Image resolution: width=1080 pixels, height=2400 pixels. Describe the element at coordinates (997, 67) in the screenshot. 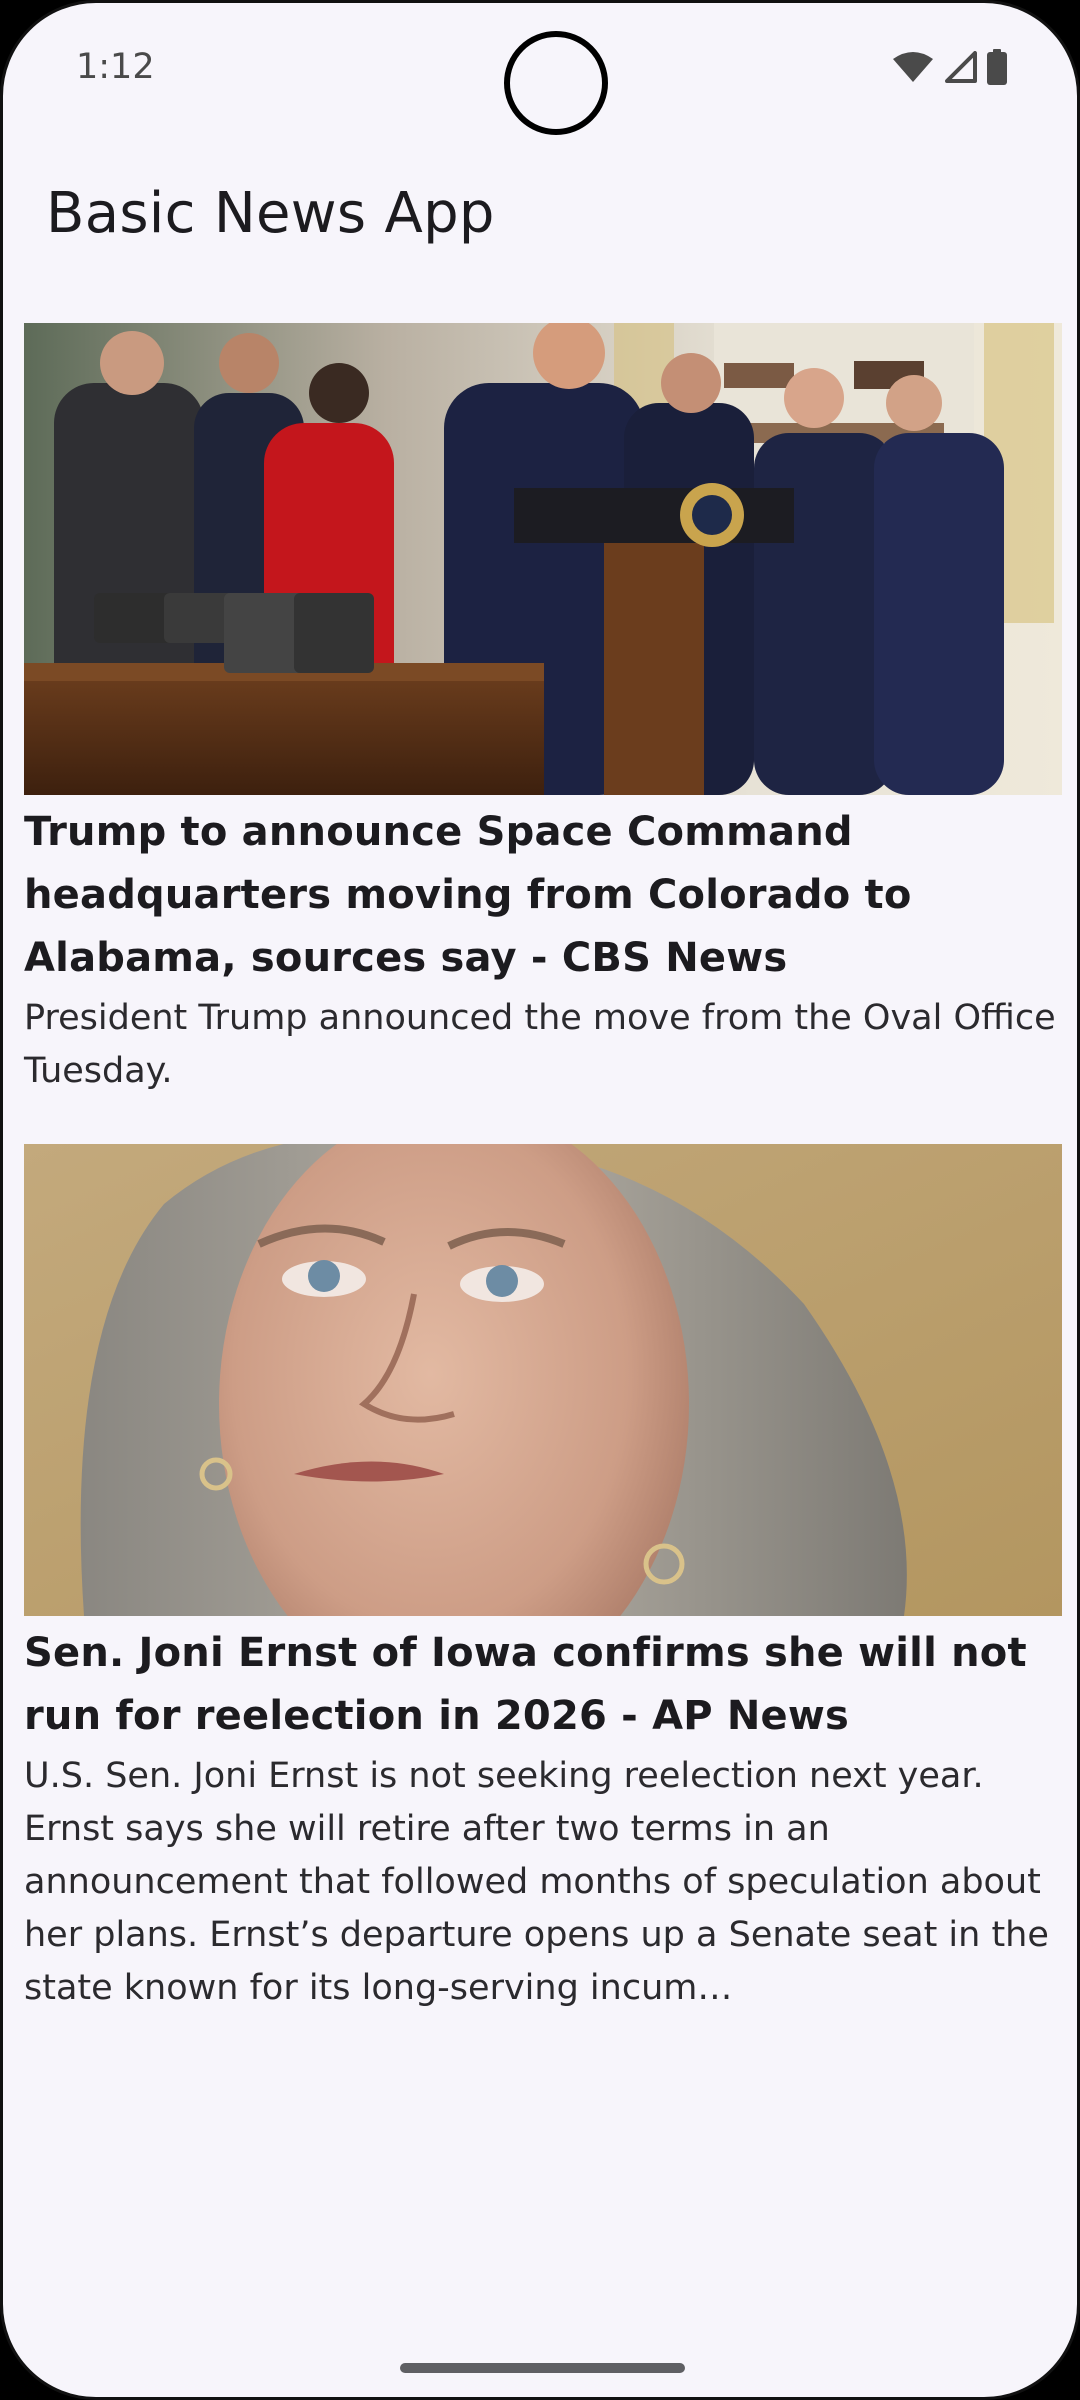

I see `battery-icon` at that location.